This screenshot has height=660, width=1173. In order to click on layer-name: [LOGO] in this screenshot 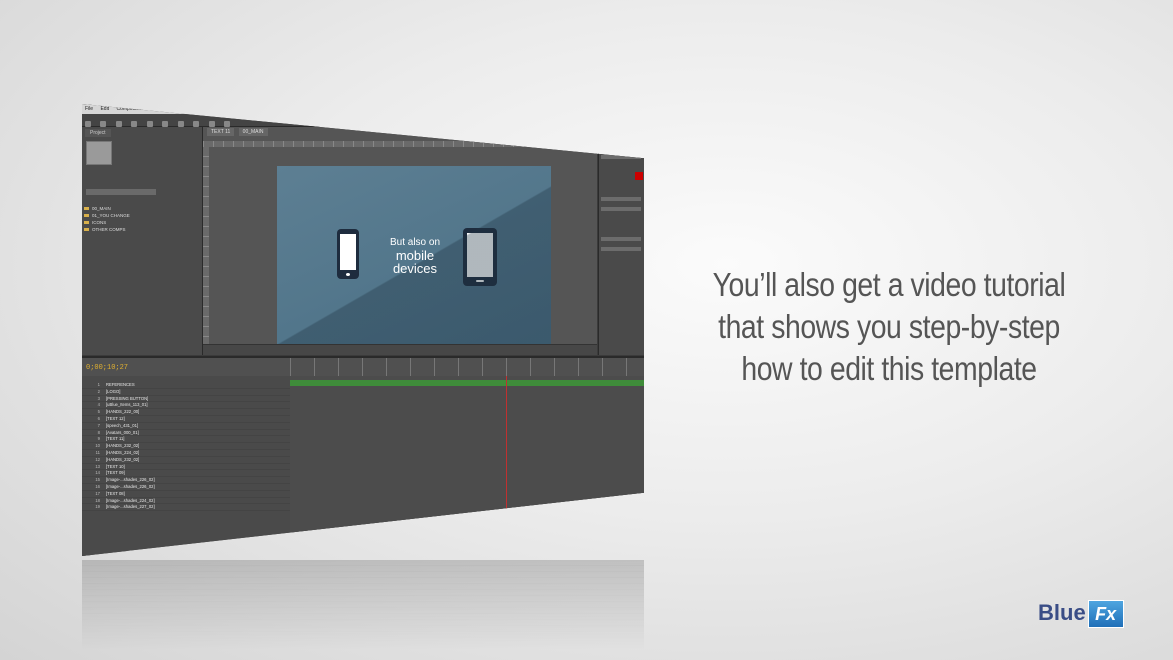, I will do `click(113, 391)`.